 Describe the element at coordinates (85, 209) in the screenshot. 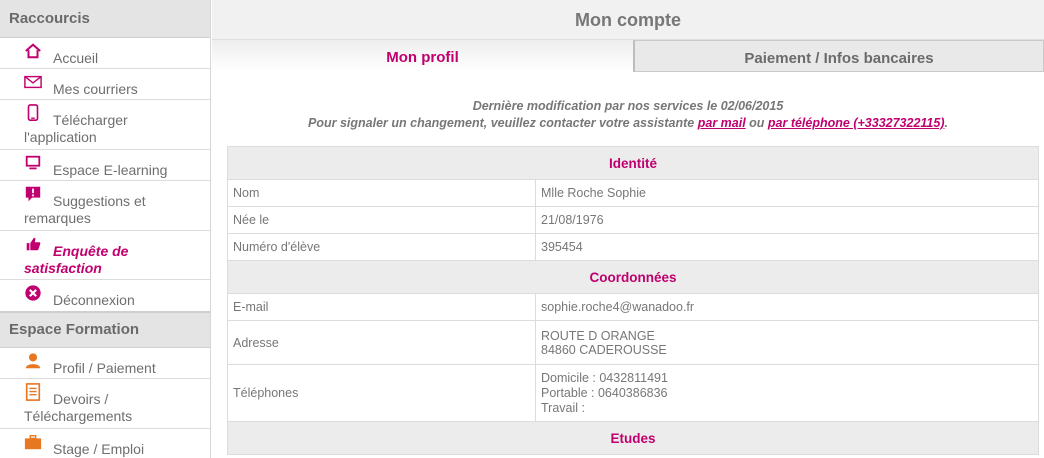

I see `sidebar-item-label: Suggestions et remarques` at that location.